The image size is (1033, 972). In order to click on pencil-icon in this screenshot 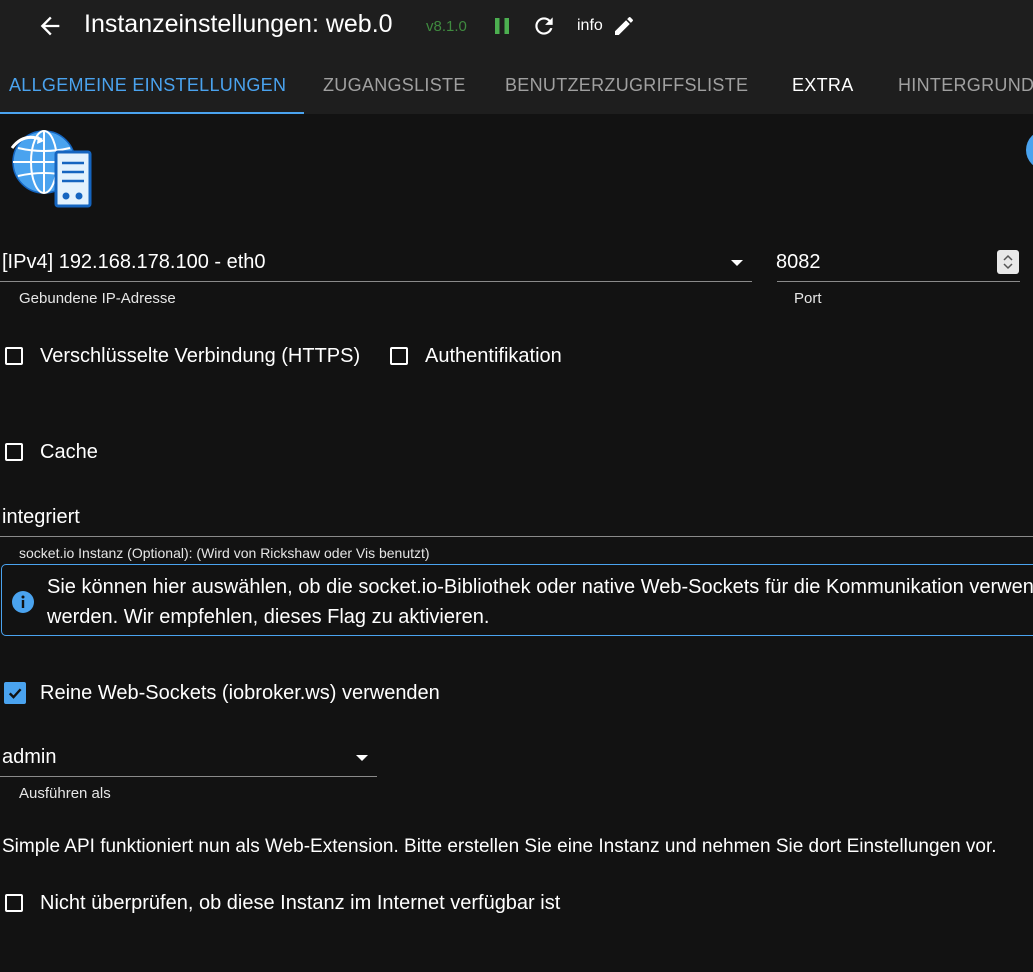, I will do `click(624, 26)`.